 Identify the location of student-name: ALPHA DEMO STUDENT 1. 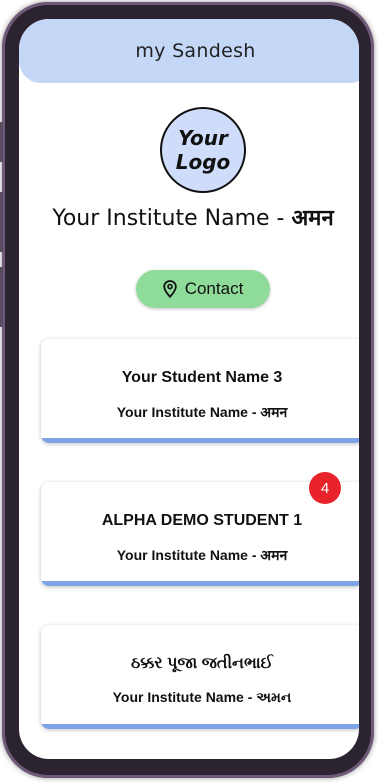
(202, 520).